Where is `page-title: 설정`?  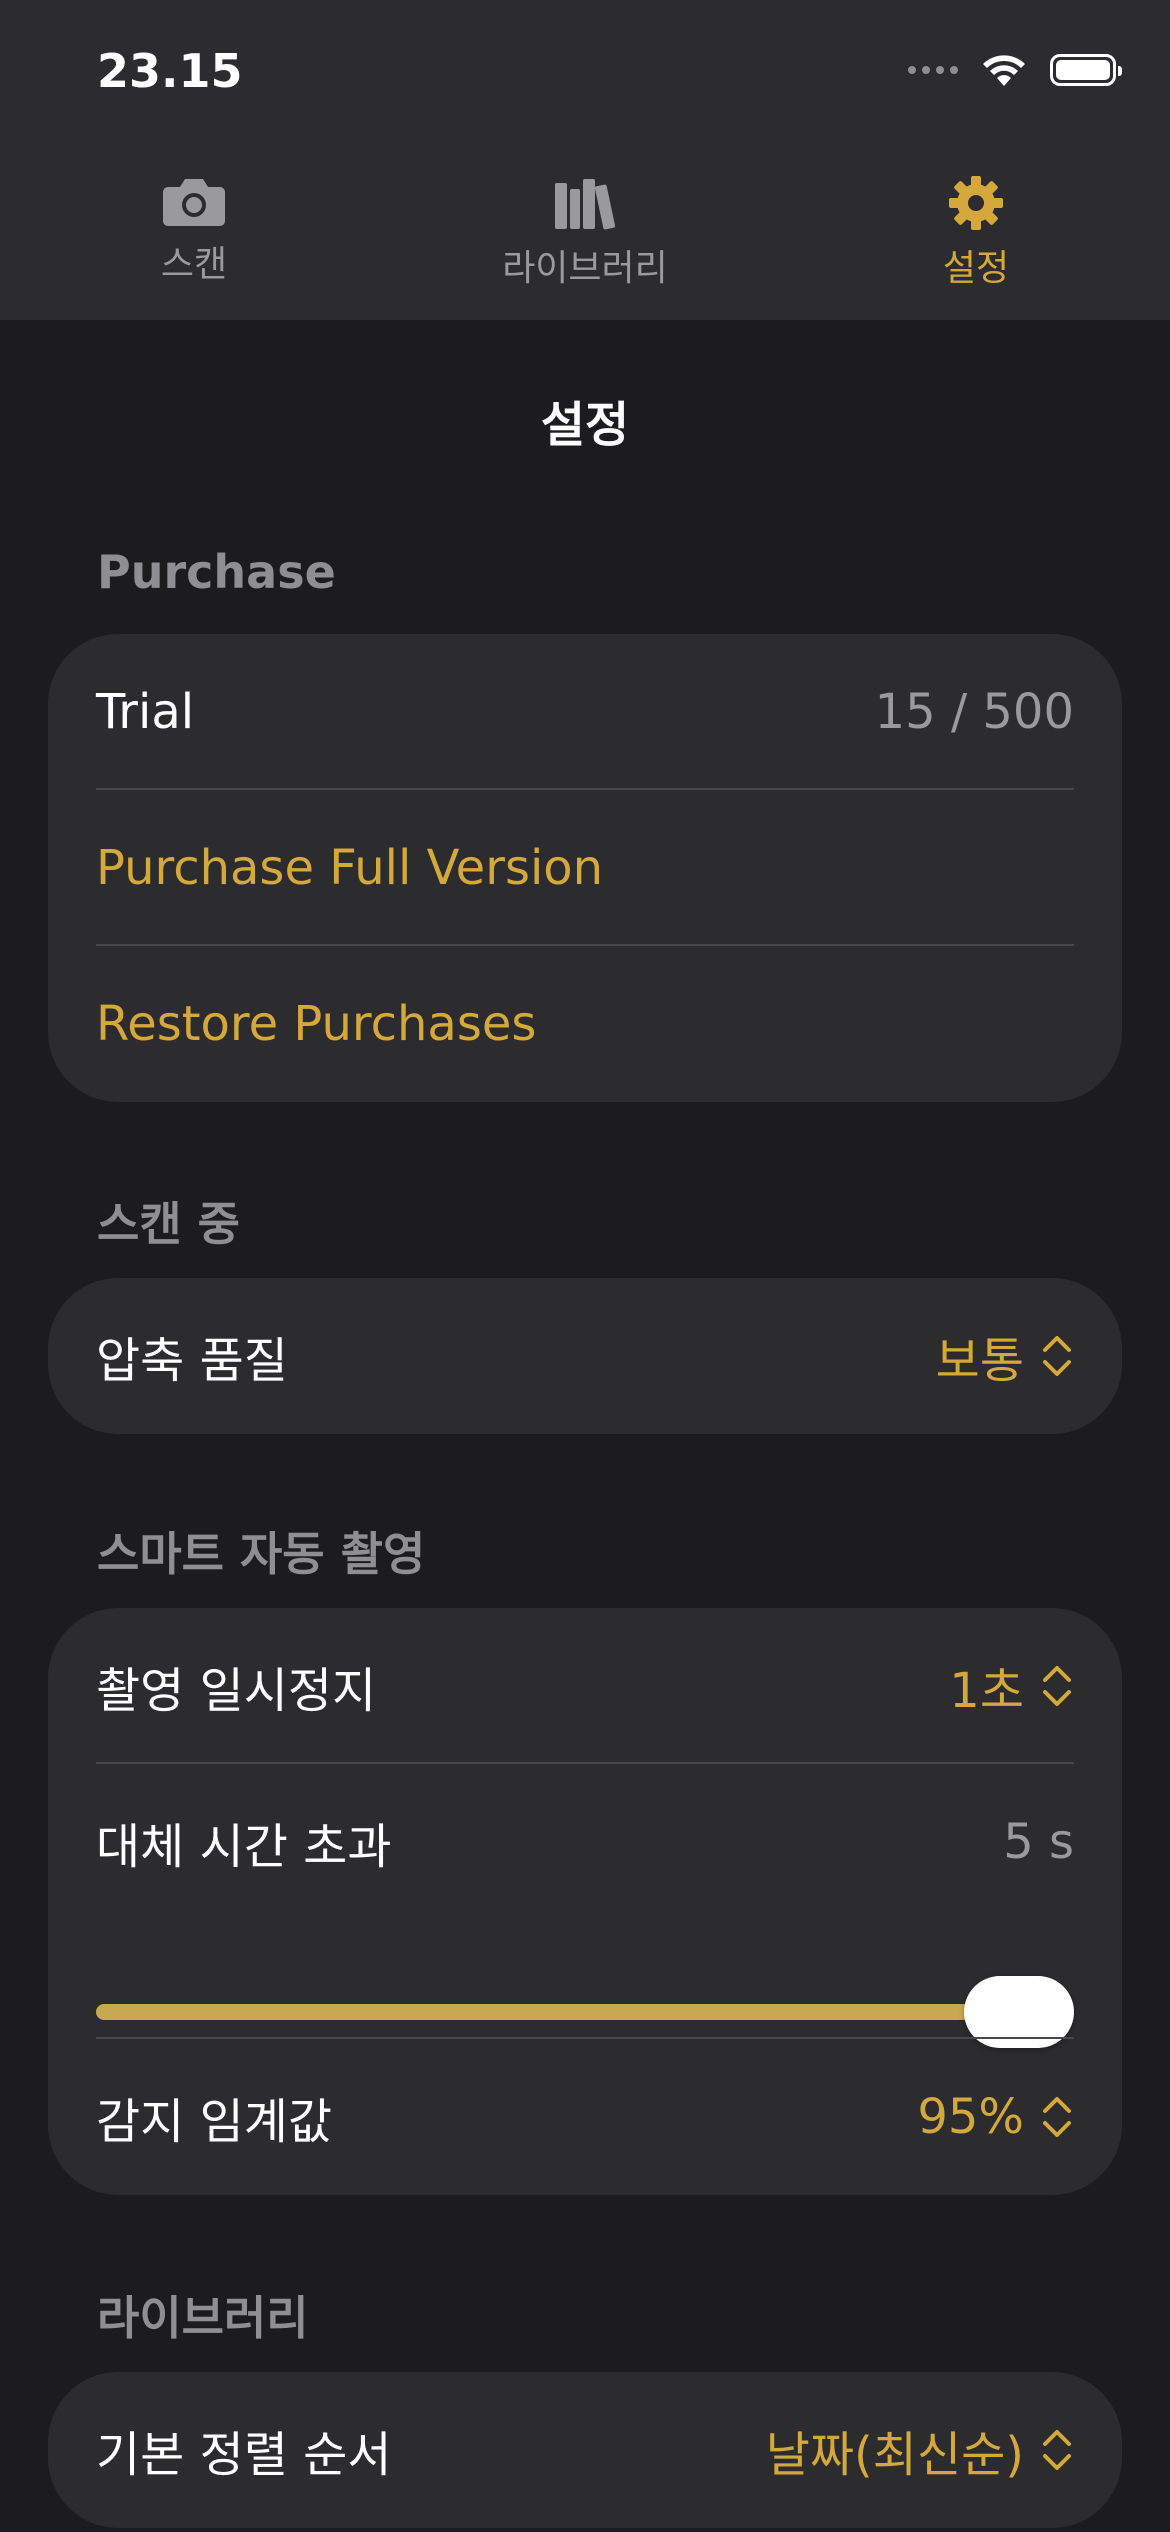
page-title: 설정 is located at coordinates (585, 425).